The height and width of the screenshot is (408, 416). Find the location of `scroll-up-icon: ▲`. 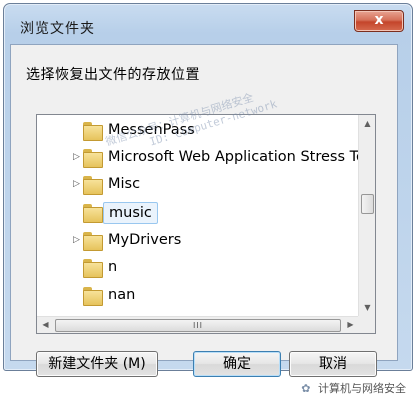

scroll-up-icon: ▲ is located at coordinates (367, 123).